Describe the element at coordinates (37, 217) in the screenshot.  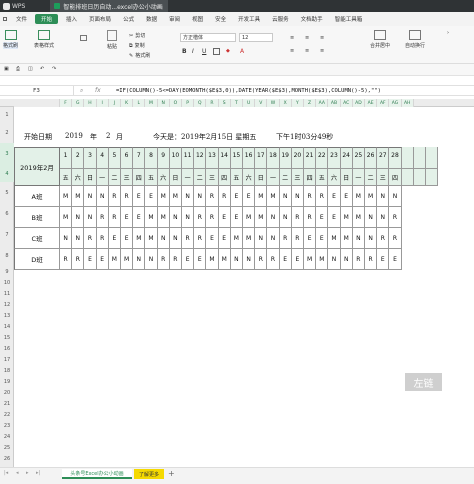
I see `shift-name-cell: B班` at that location.